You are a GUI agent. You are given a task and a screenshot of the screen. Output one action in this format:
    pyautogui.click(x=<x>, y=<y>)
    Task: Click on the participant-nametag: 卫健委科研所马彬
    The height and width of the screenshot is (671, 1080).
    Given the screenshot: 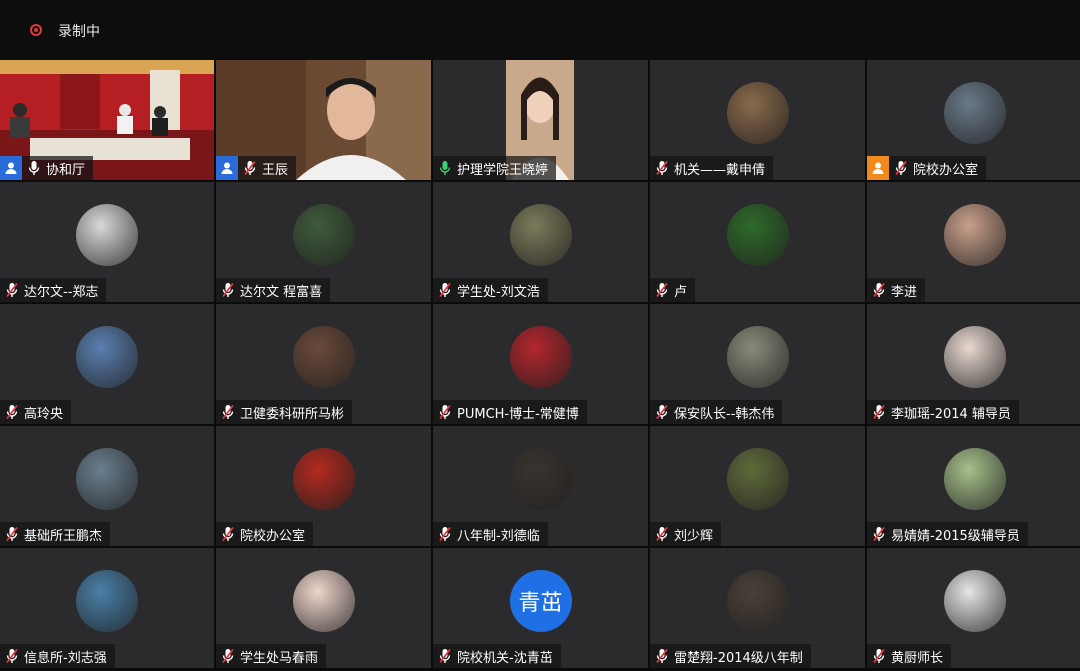 What is the action you would take?
    pyautogui.click(x=284, y=412)
    